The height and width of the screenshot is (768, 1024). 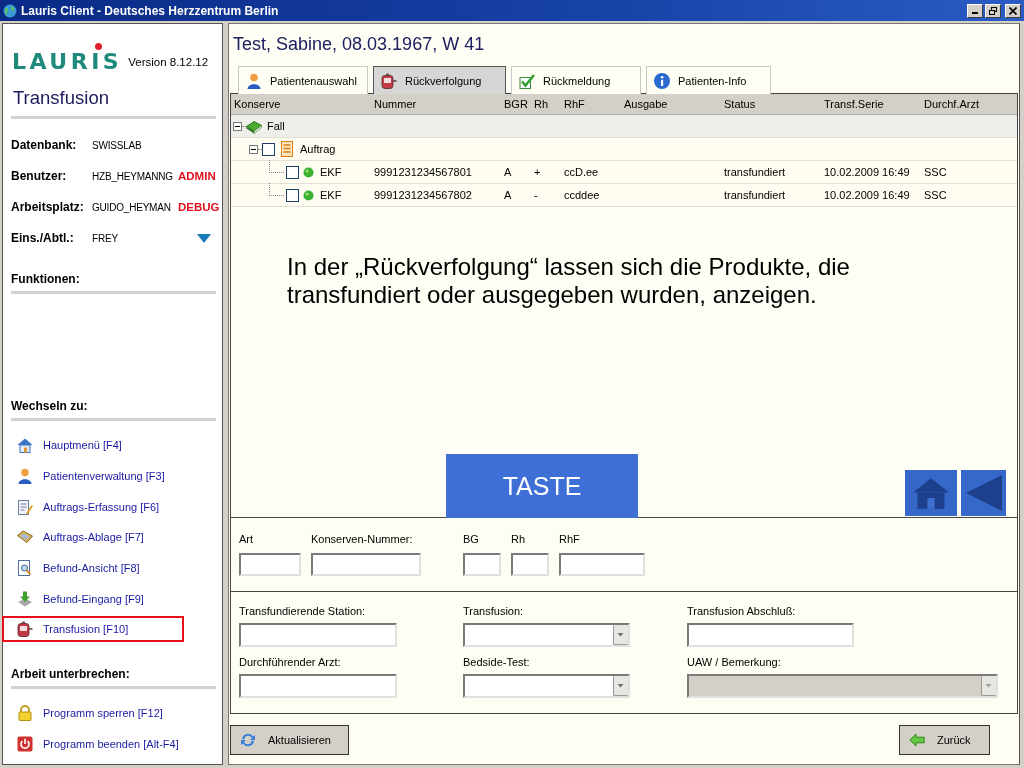 What do you see at coordinates (93, 506) in the screenshot?
I see `nav-link: Auftrags-Erfassung [F6]` at bounding box center [93, 506].